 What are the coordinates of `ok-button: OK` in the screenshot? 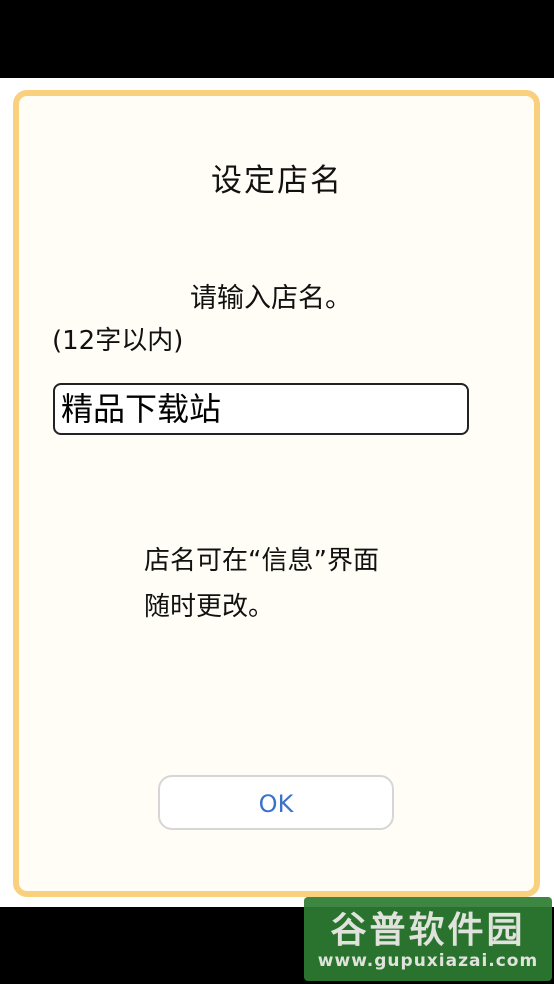 It's located at (276, 802).